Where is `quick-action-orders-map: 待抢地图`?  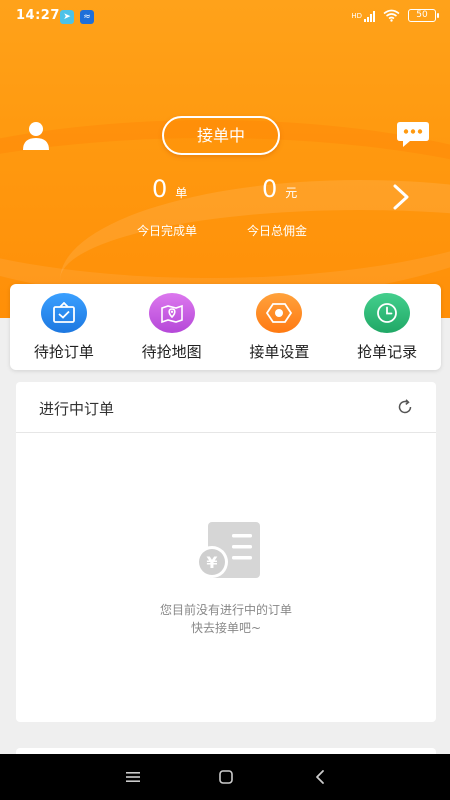 quick-action-orders-map: 待抢地图 is located at coordinates (172, 327).